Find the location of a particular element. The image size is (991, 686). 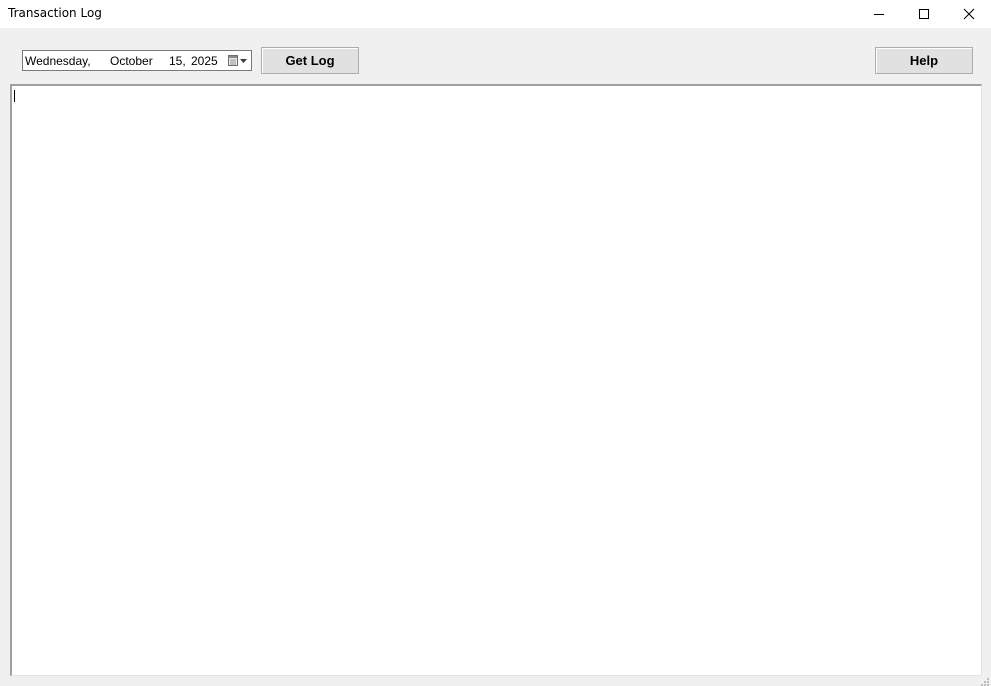

title-bar: Transaction Log is located at coordinates (495, 14).